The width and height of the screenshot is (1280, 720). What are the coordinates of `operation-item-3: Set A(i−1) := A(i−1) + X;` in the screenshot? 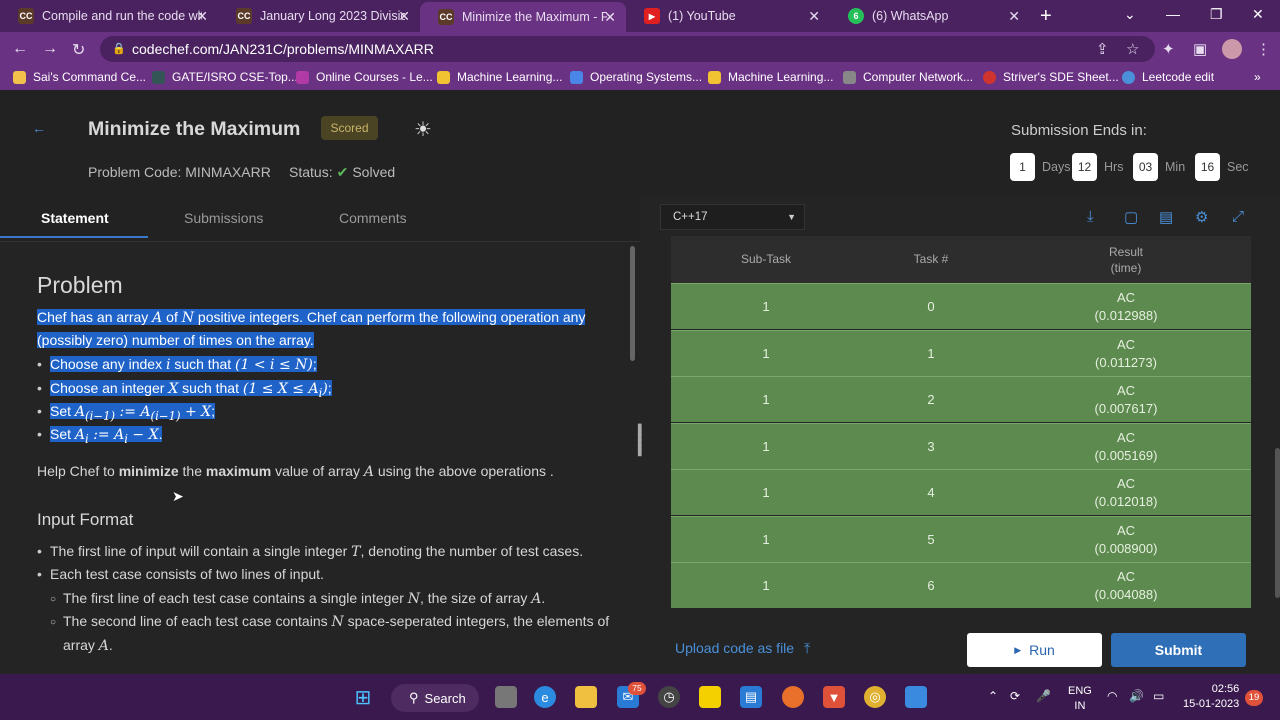 It's located at (126, 414).